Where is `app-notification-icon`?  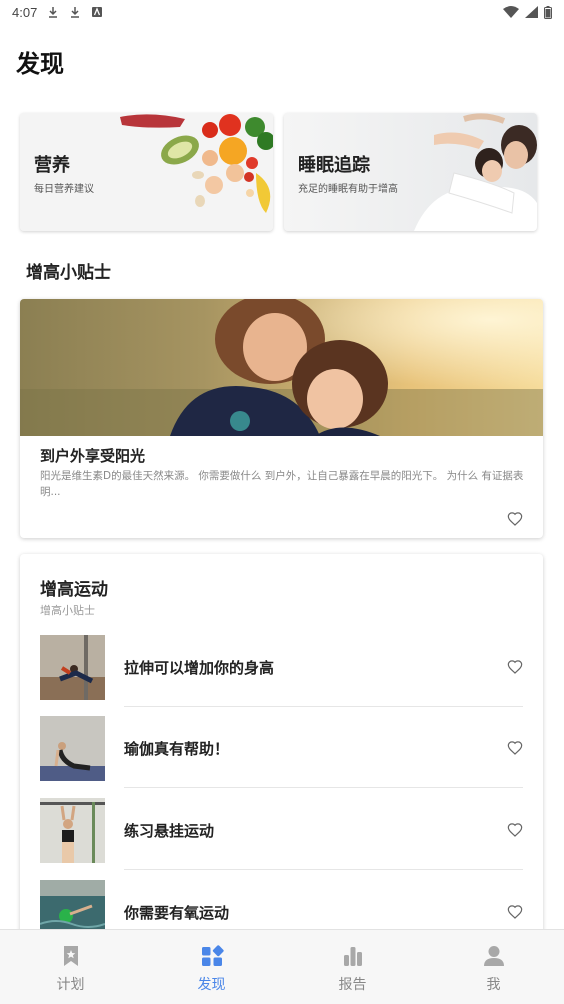
app-notification-icon is located at coordinates (97, 12).